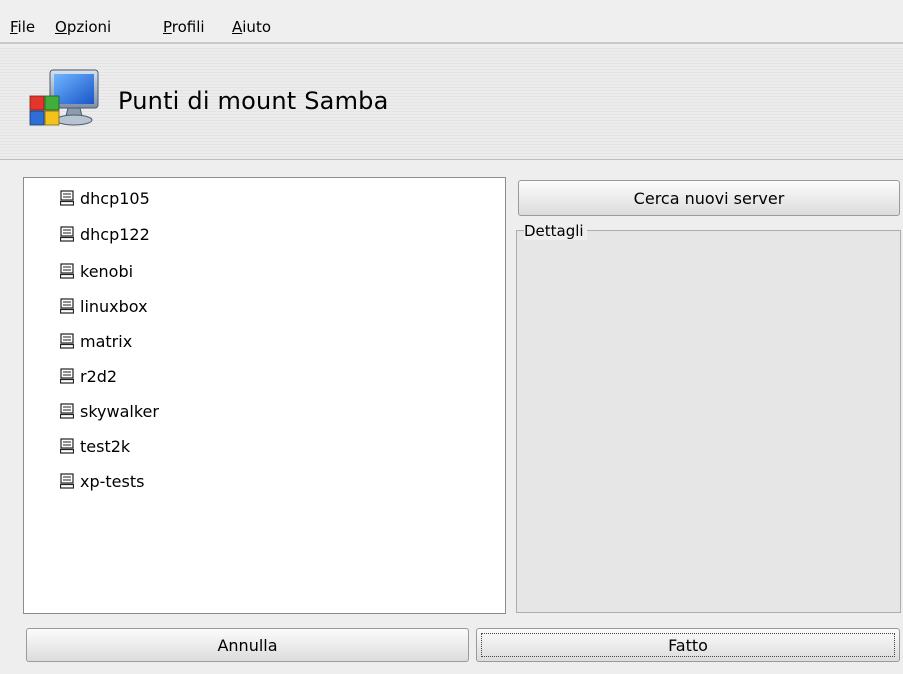 The width and height of the screenshot is (903, 674). I want to click on cancel-button: Annulla, so click(247, 645).